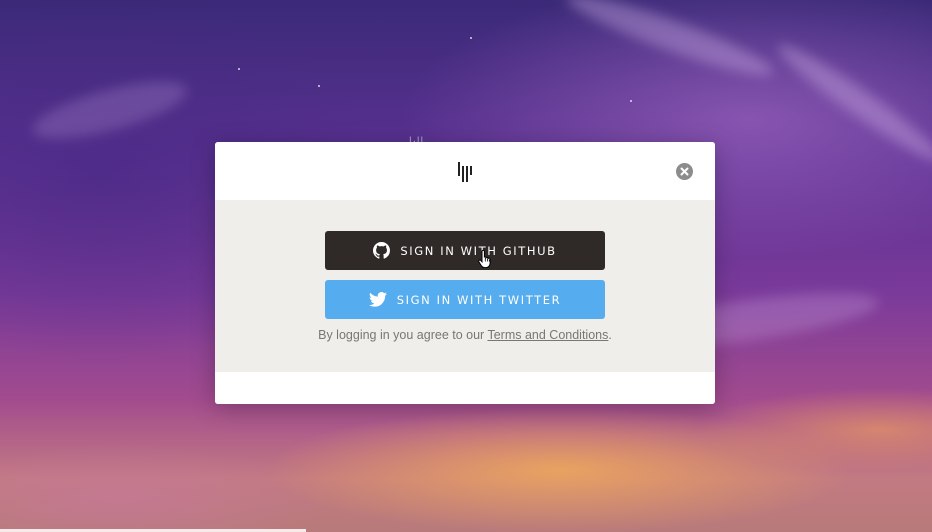 The width and height of the screenshot is (932, 532). What do you see at coordinates (403, 335) in the screenshot?
I see `terms-prefix: By logging in you agree to our` at bounding box center [403, 335].